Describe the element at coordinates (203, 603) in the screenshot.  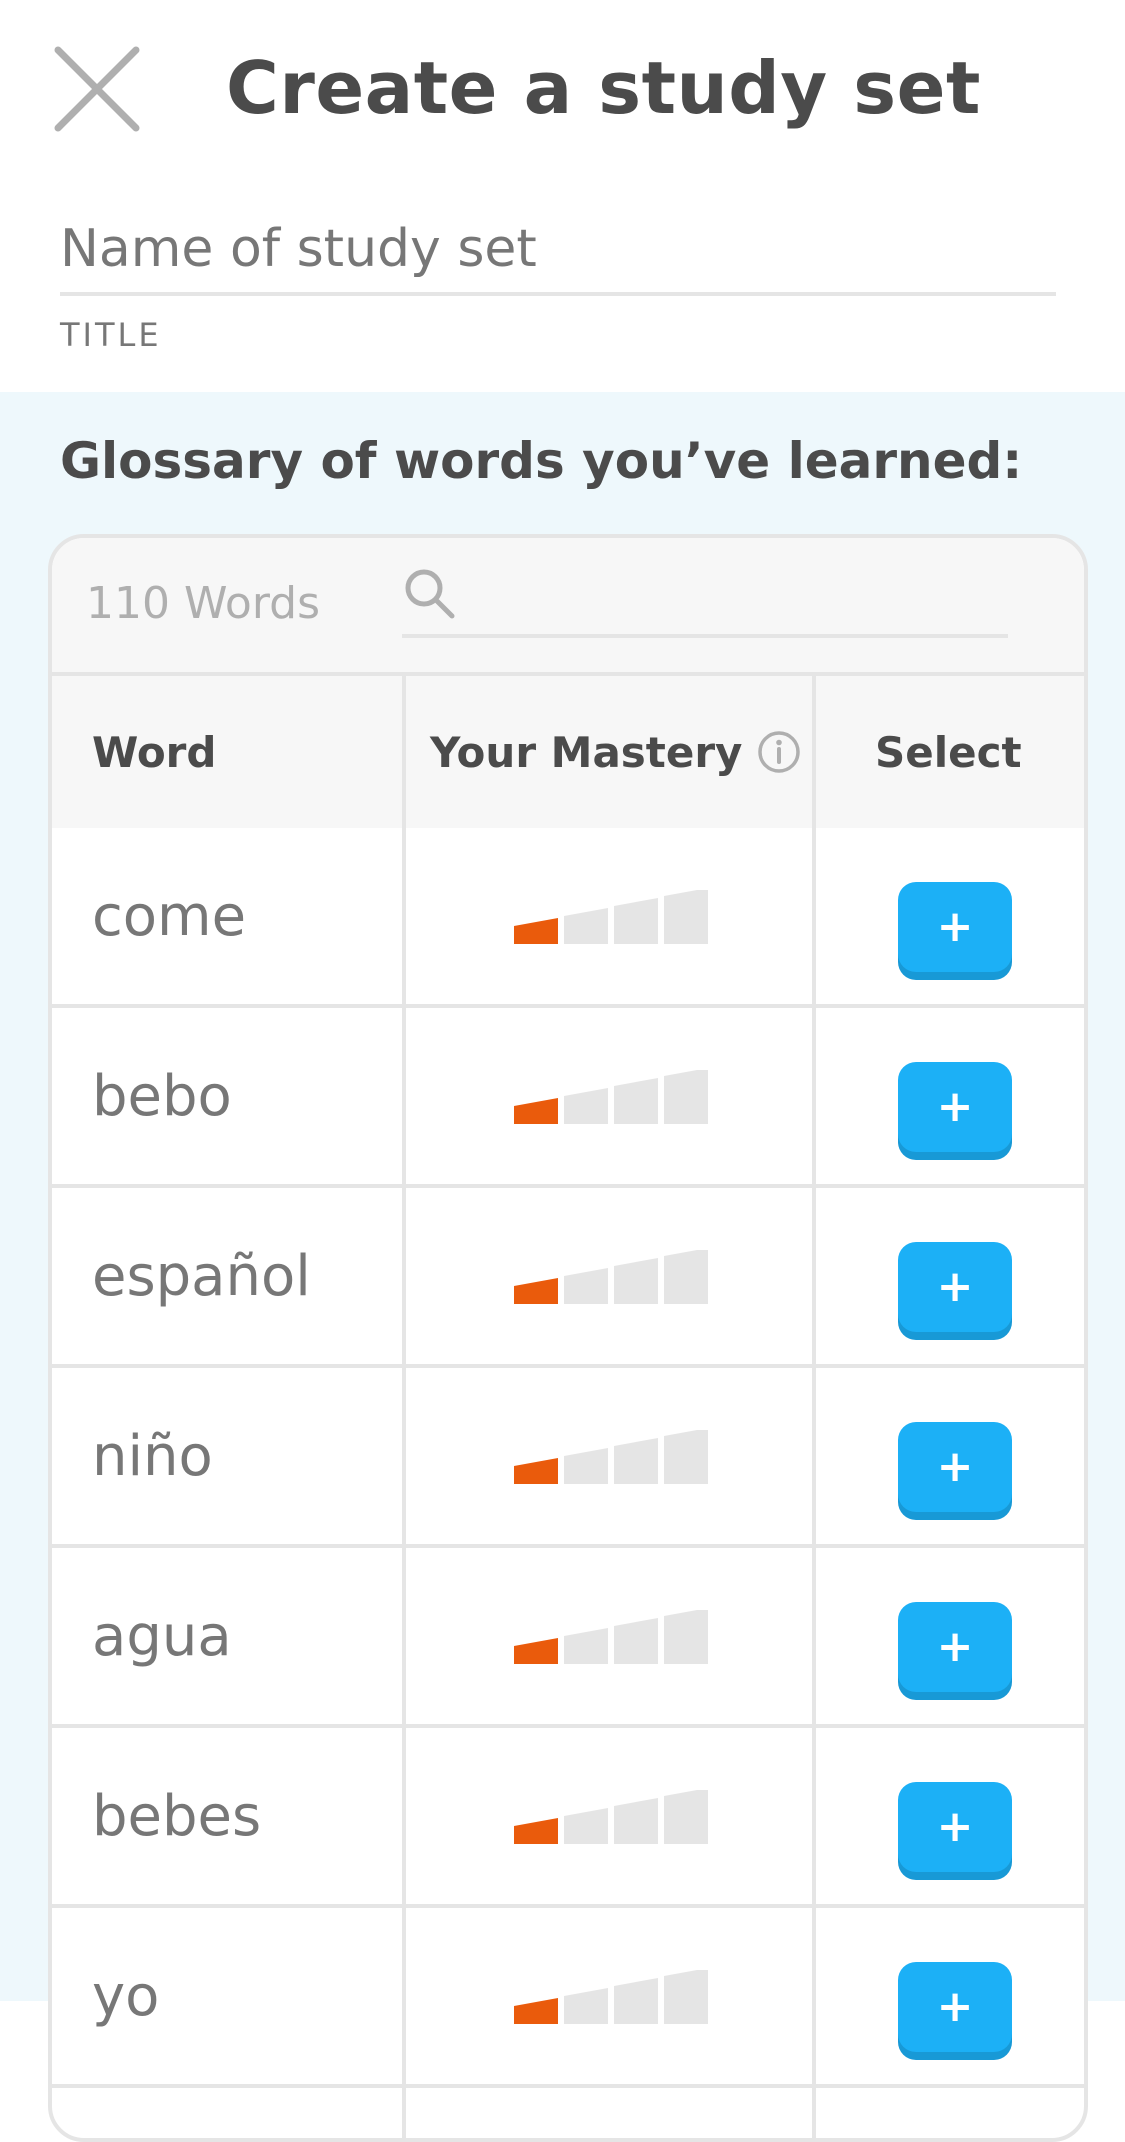
I see `word-count: 110 Words` at that location.